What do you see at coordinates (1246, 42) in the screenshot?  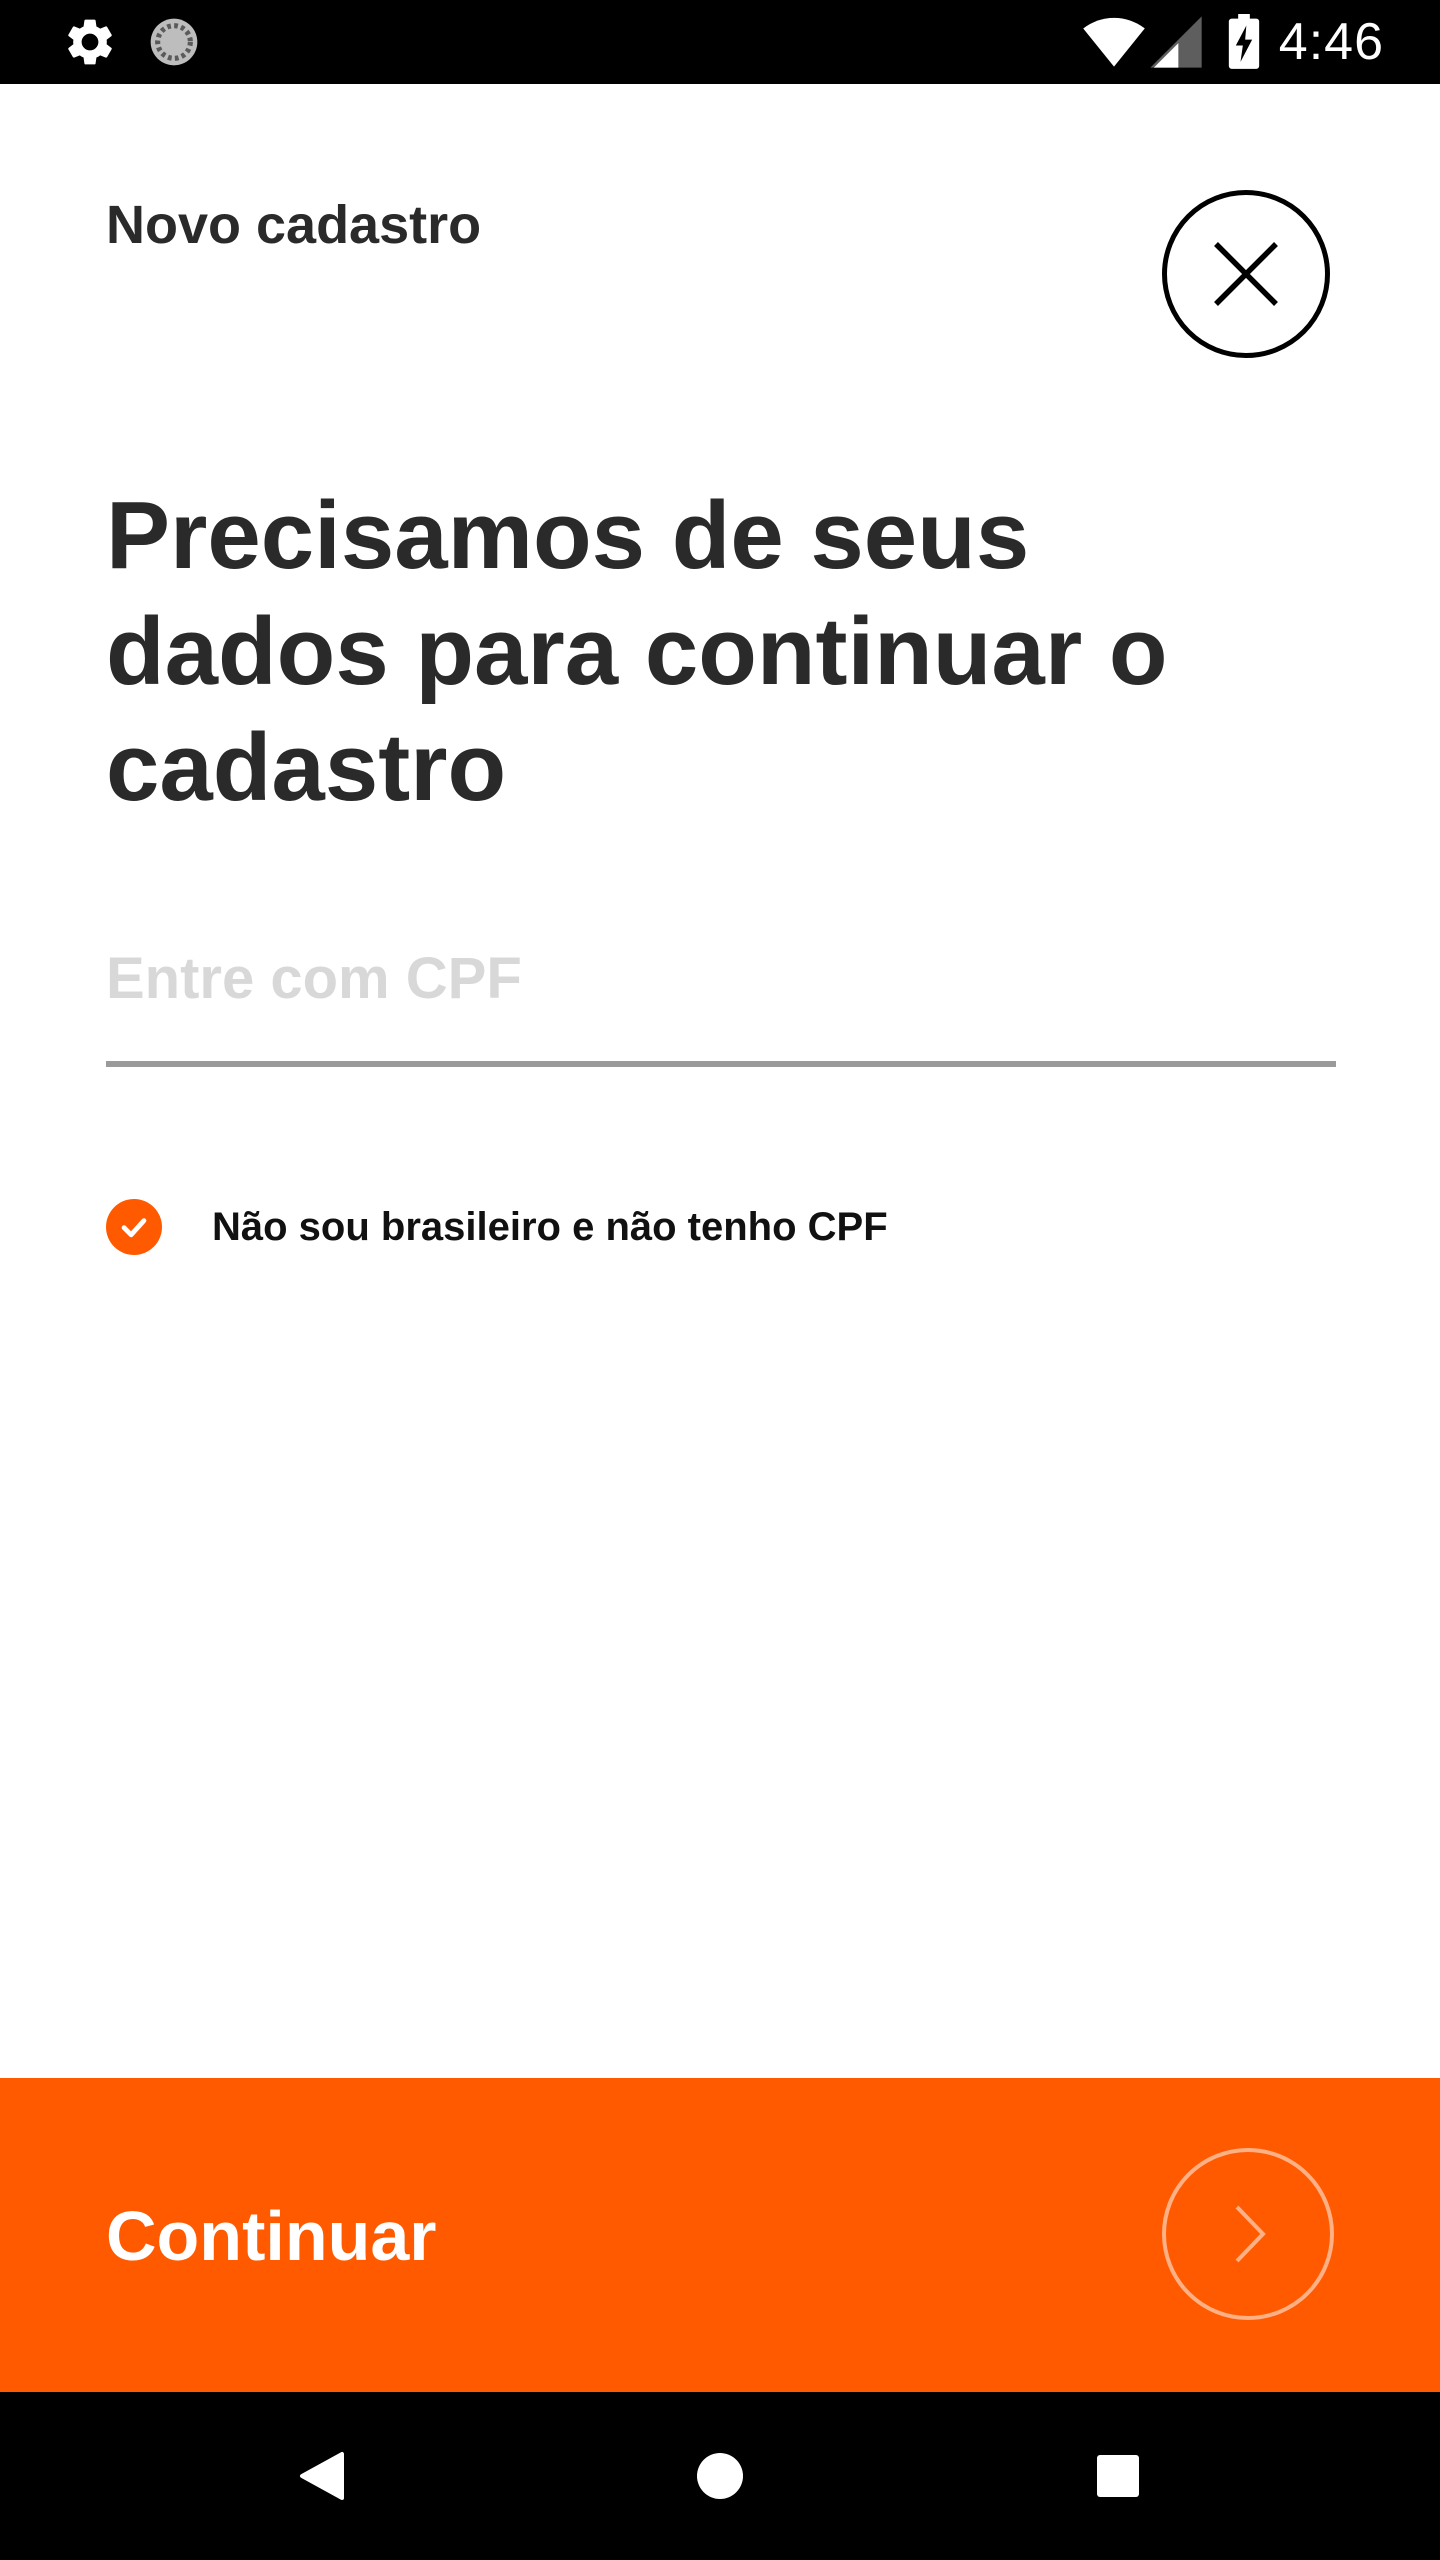 I see `battery-charging-icon` at bounding box center [1246, 42].